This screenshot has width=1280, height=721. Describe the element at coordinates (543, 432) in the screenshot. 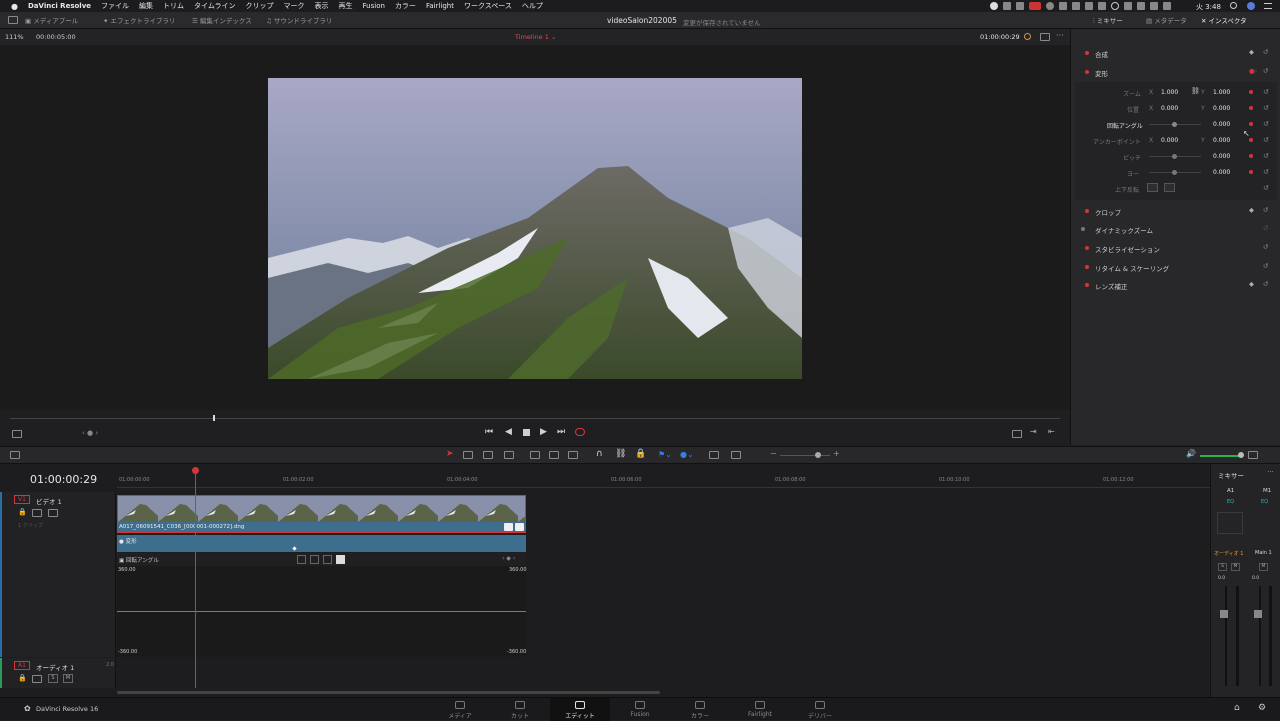

I see `play-button: ▶` at that location.